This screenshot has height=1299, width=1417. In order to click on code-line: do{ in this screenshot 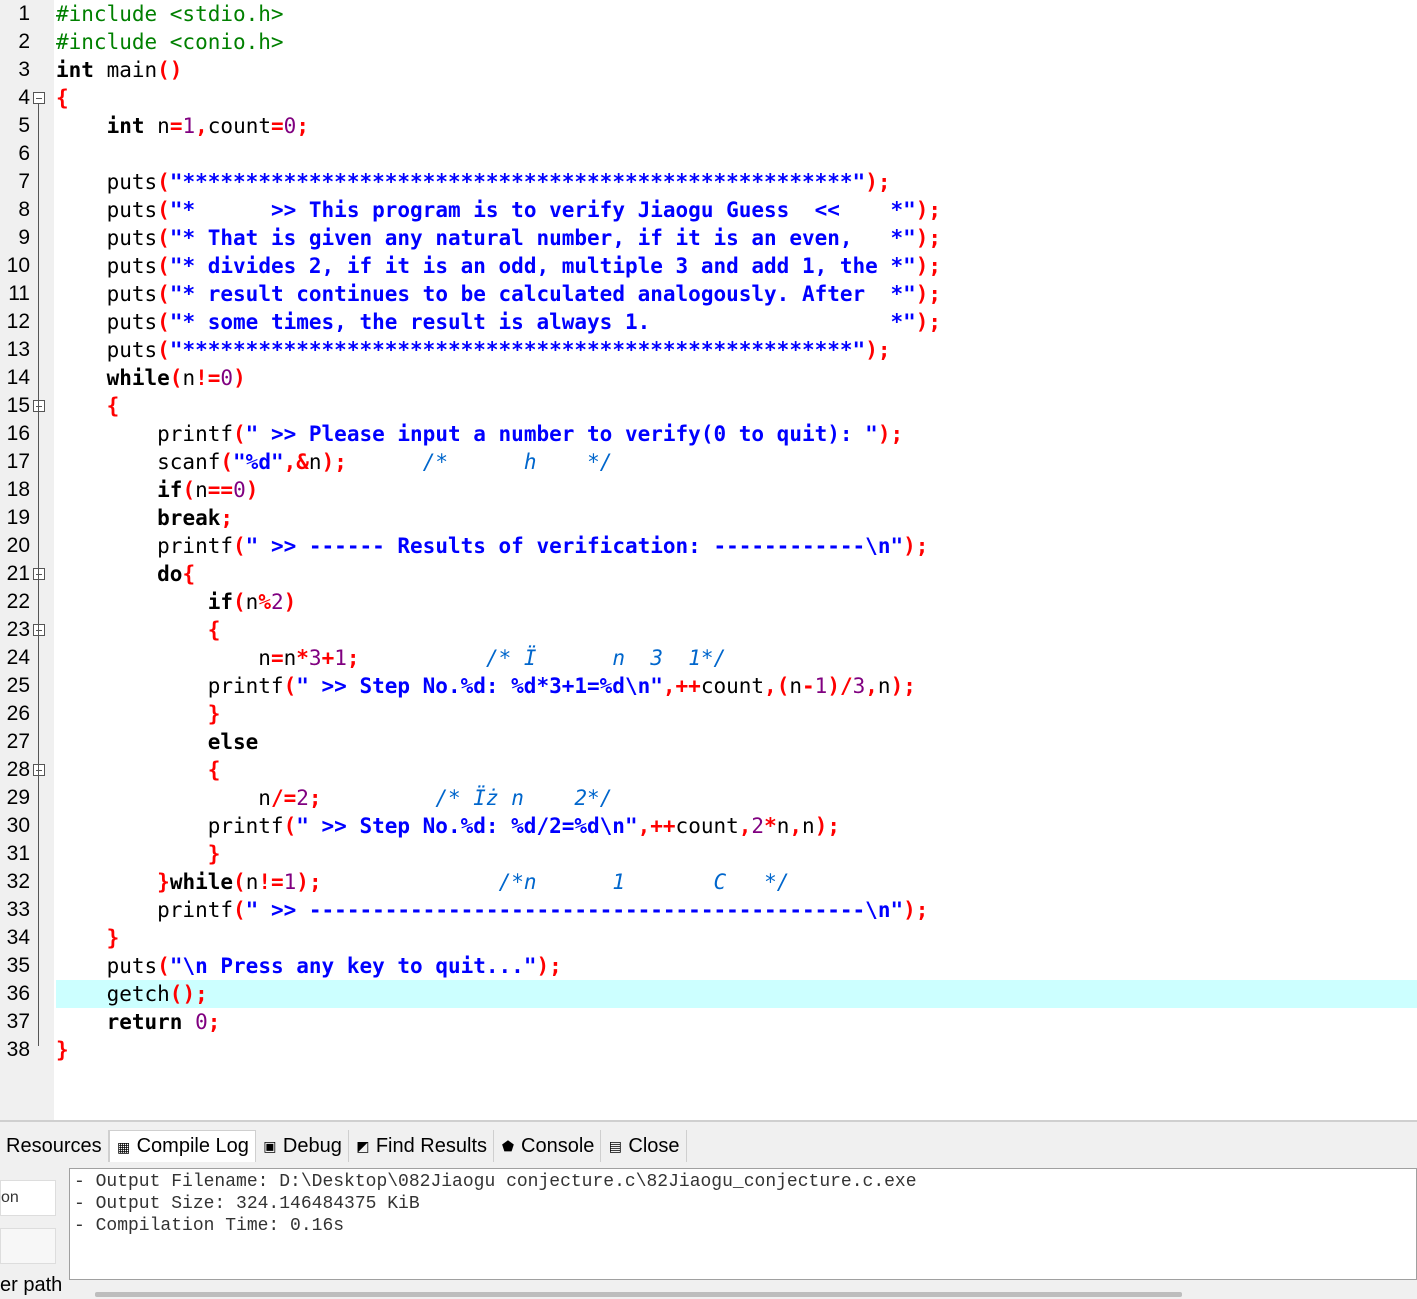, I will do `click(125, 574)`.